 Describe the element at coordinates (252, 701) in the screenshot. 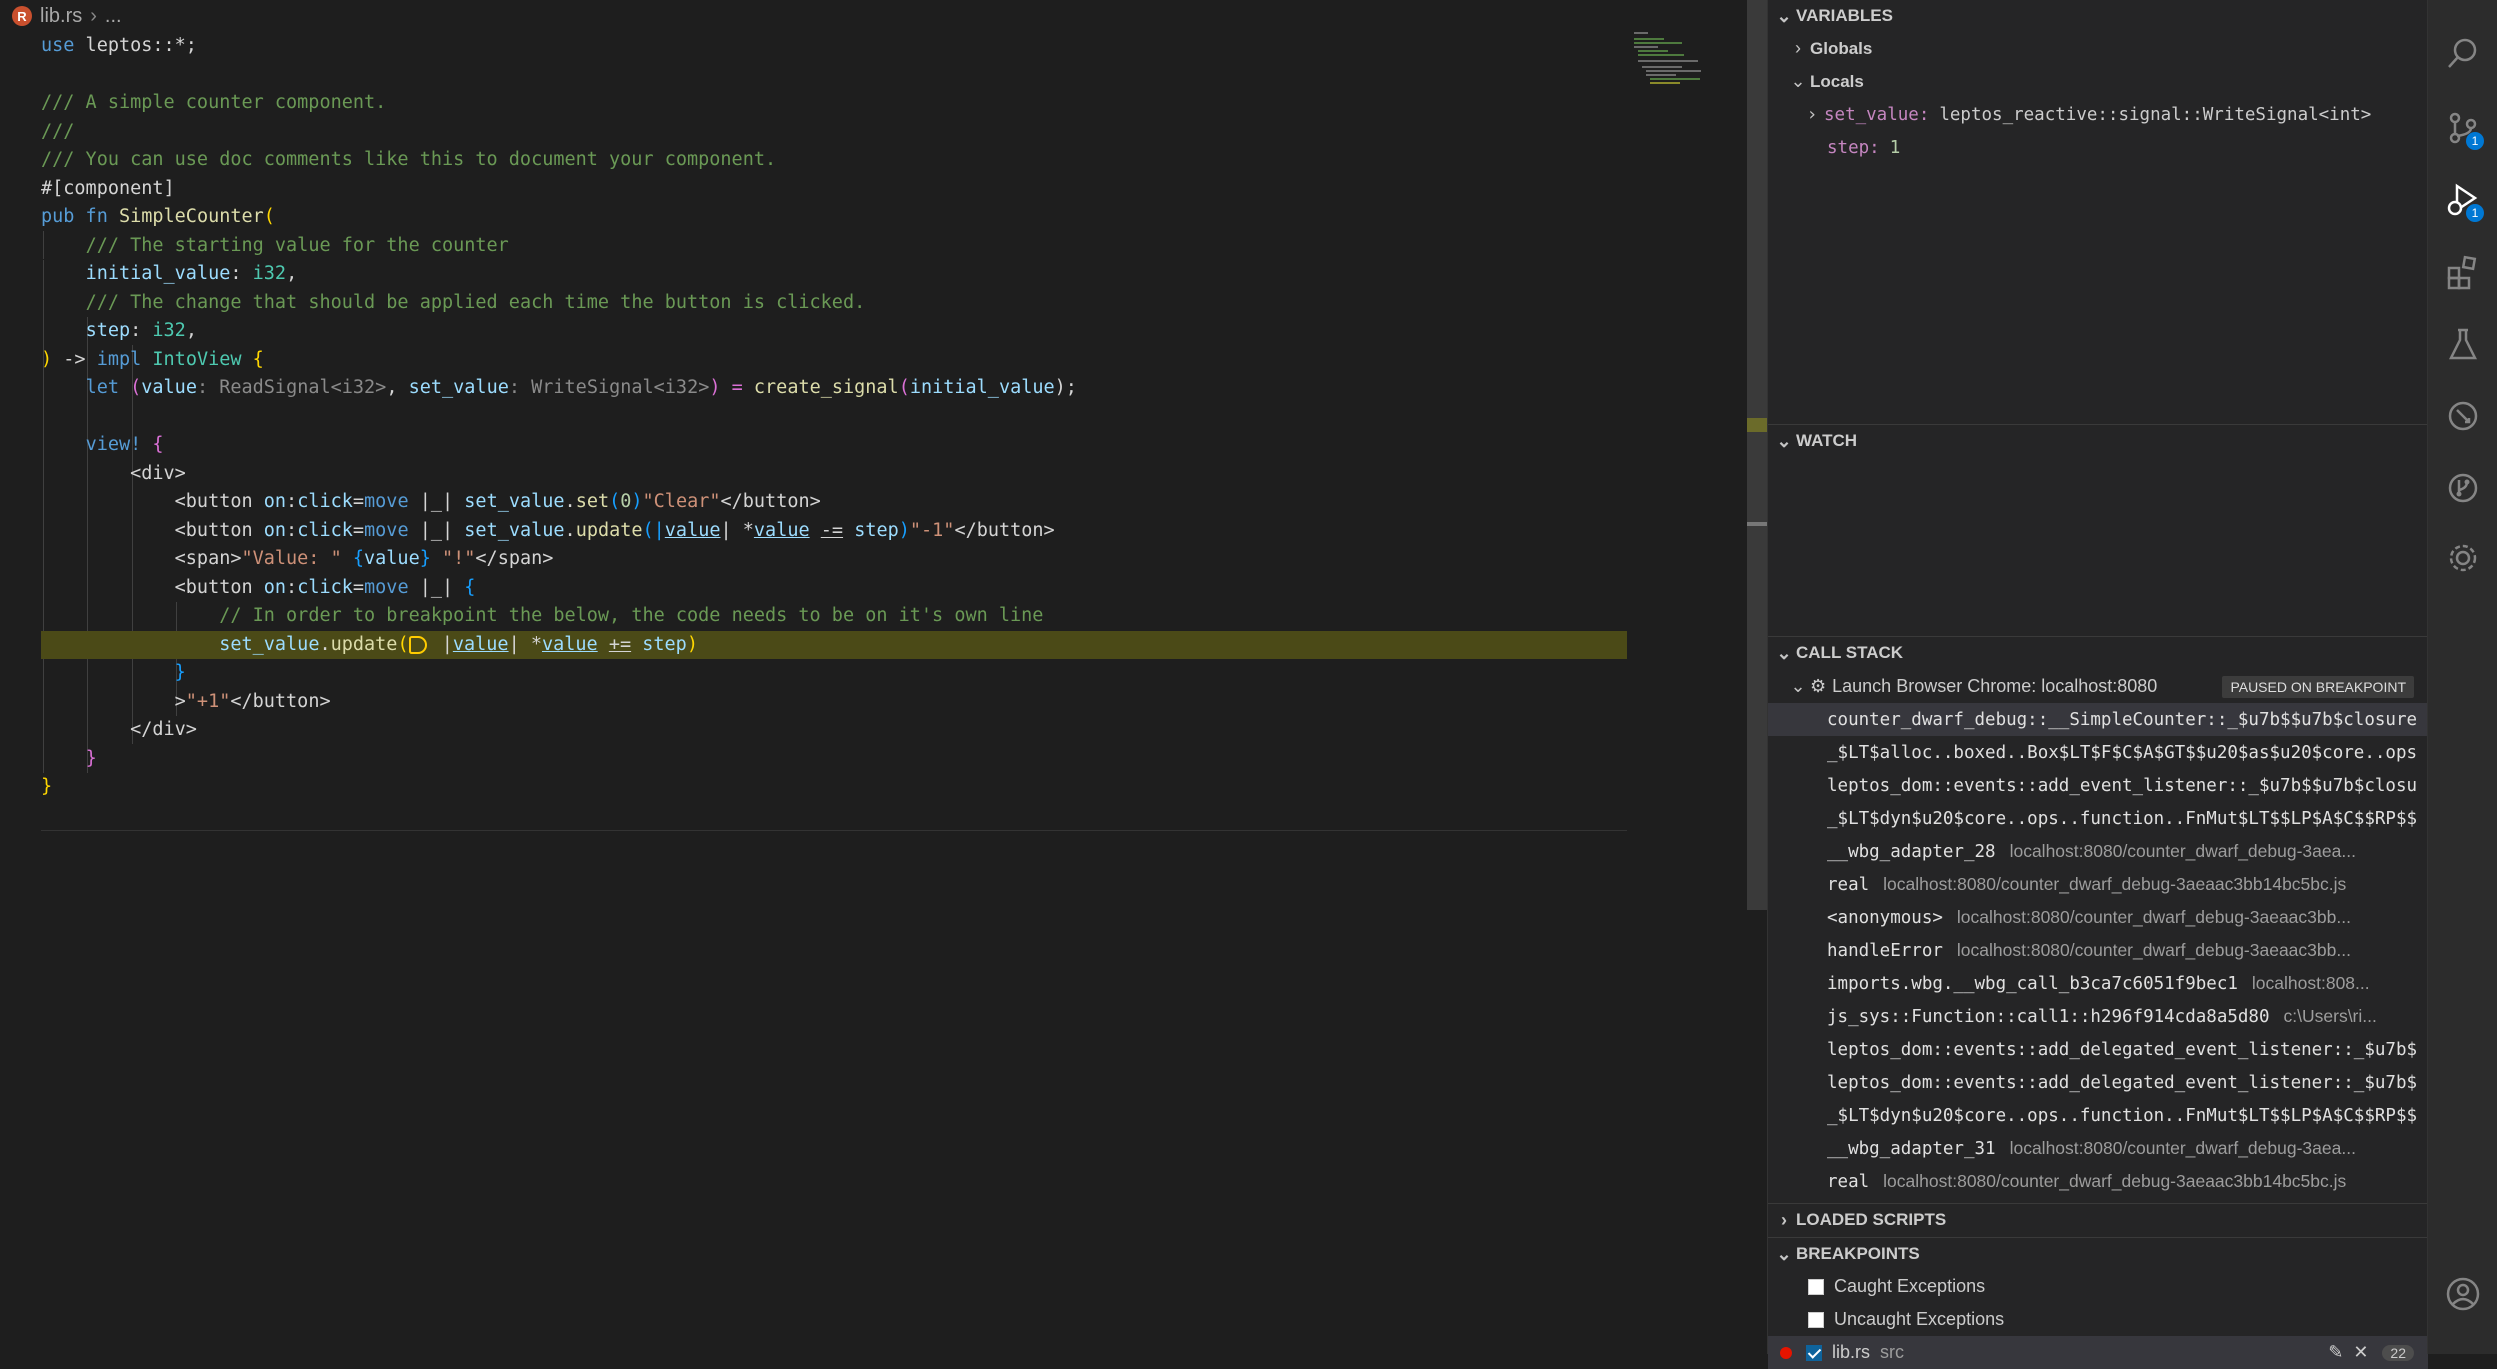

I see `code-line-24: >"+1"</button>` at that location.